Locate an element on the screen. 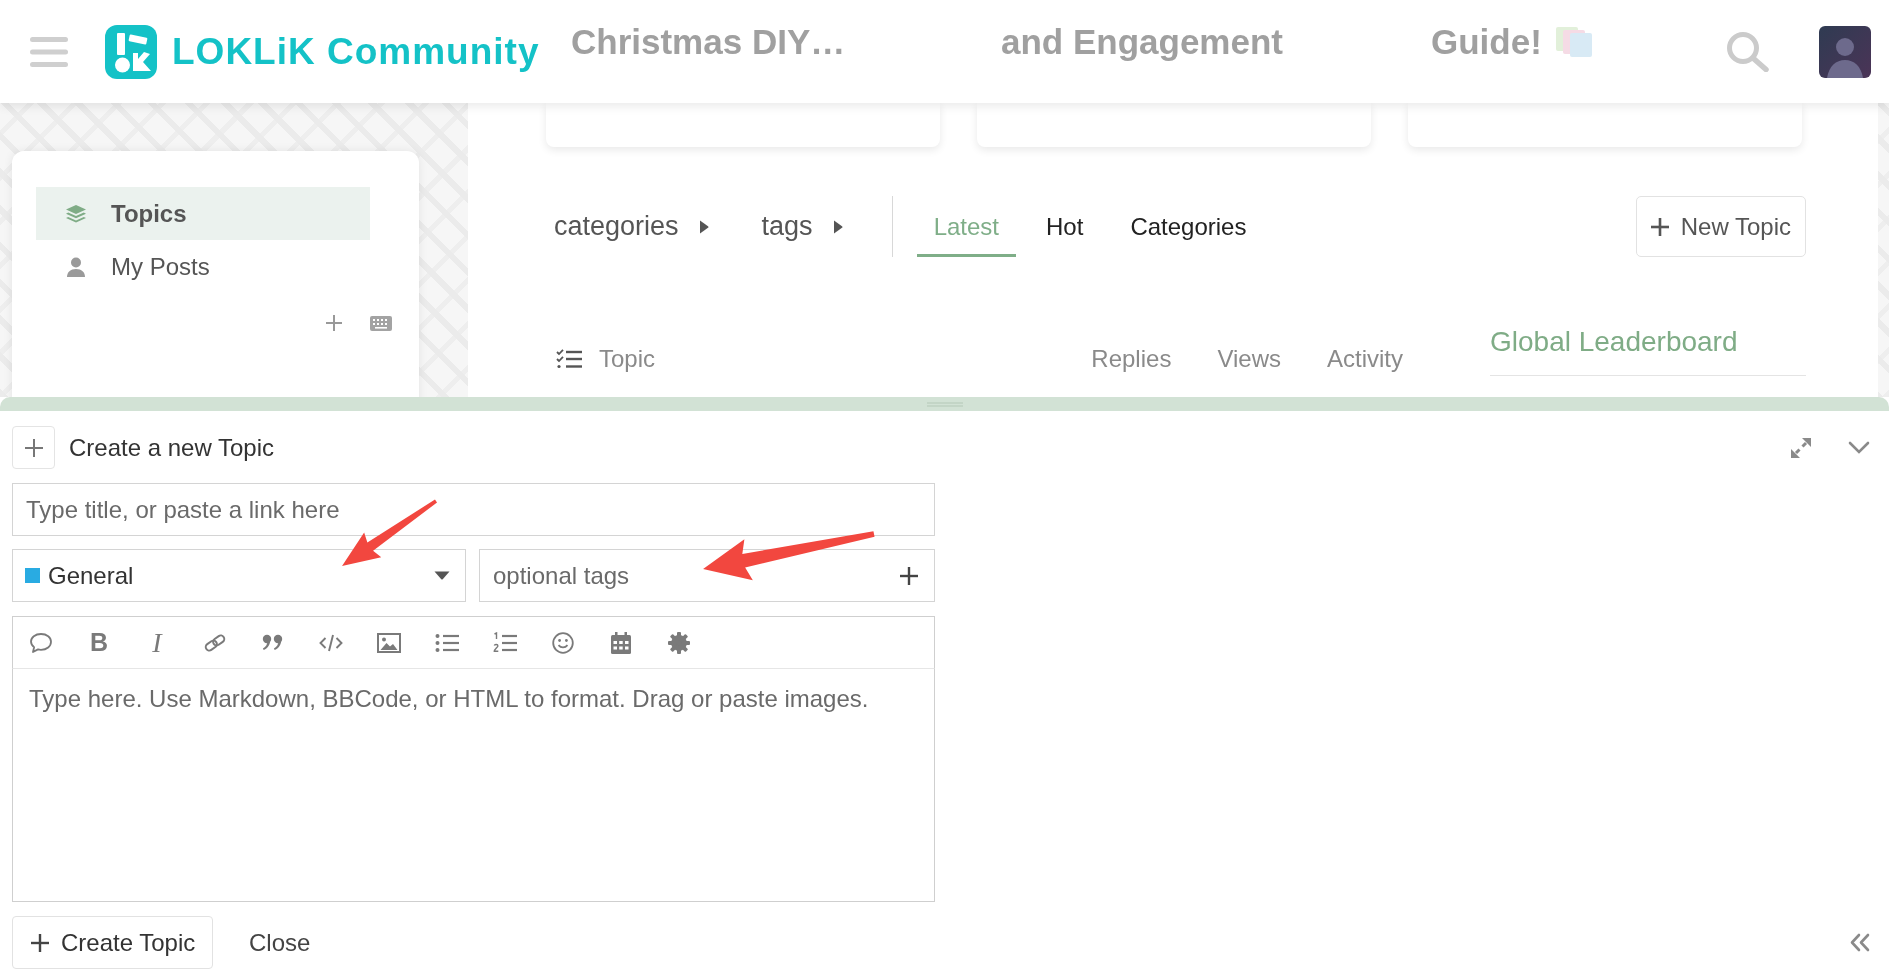 The height and width of the screenshot is (979, 1889). composer-title: Create a new Topic is located at coordinates (171, 447).